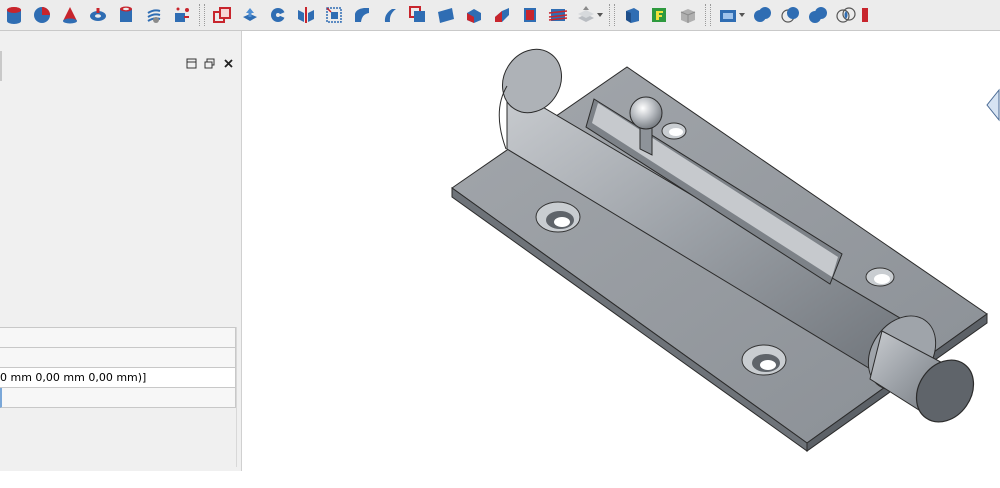  Describe the element at coordinates (14, 15) in the screenshot. I see `cylinder-icon` at that location.